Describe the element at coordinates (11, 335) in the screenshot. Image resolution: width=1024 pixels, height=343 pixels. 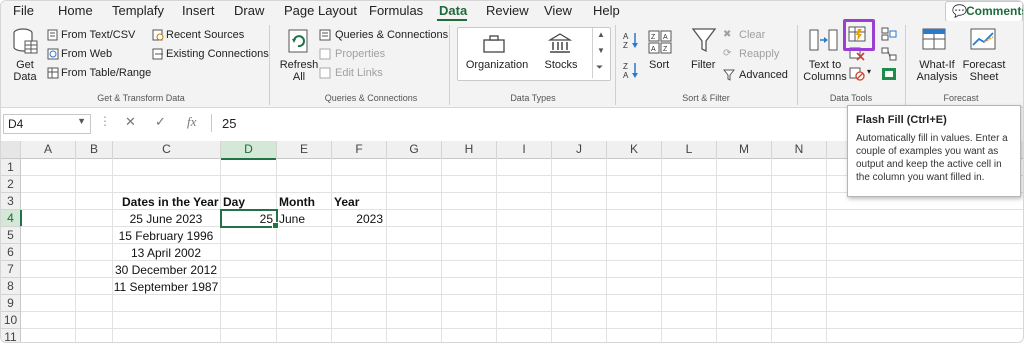
I see `row-header: 11` at that location.